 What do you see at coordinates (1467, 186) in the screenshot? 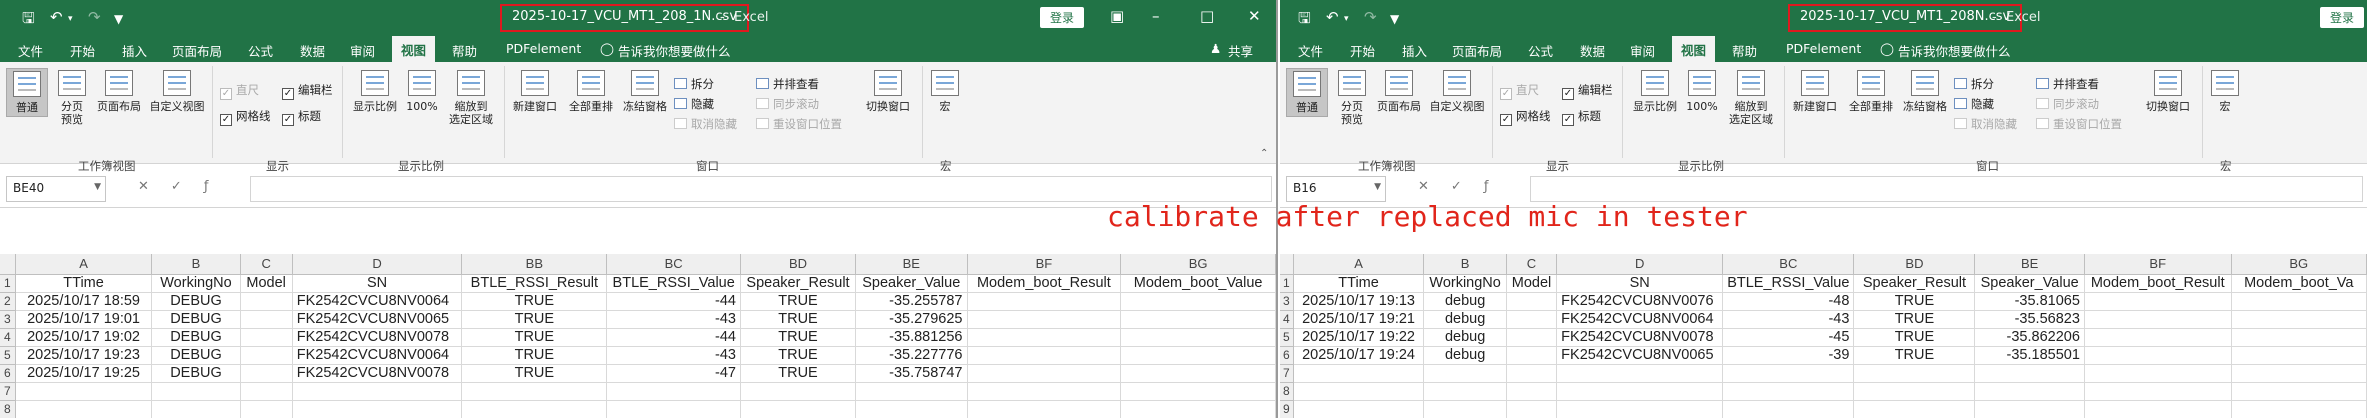
I see `enter-icon: ✓` at bounding box center [1467, 186].